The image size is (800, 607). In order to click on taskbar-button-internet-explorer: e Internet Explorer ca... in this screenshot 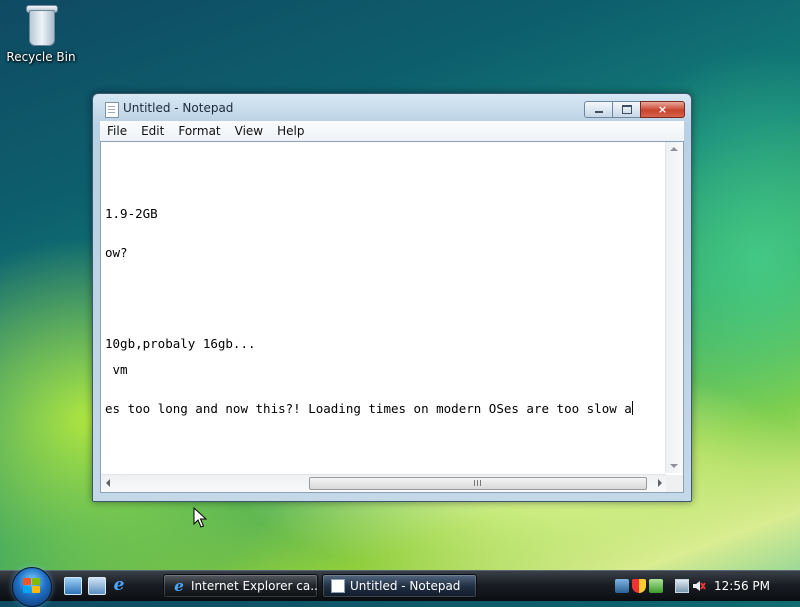, I will do `click(240, 586)`.